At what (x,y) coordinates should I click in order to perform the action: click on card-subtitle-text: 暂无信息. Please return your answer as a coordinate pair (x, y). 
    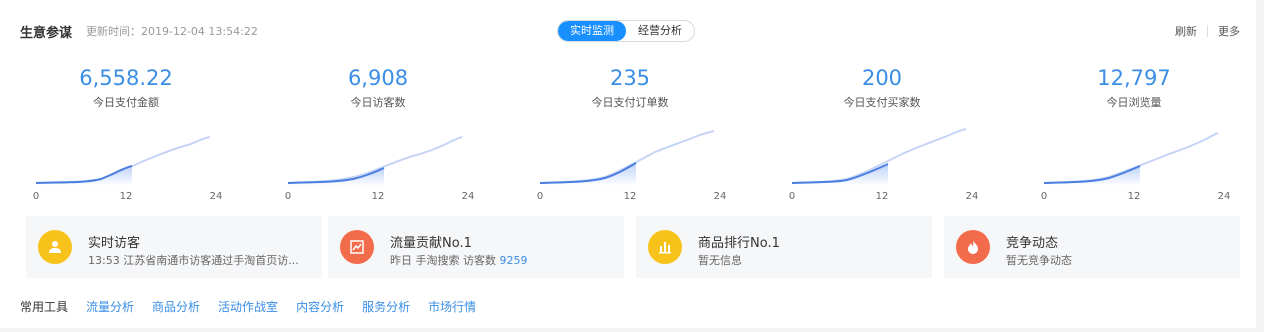
    Looking at the image, I should click on (720, 260).